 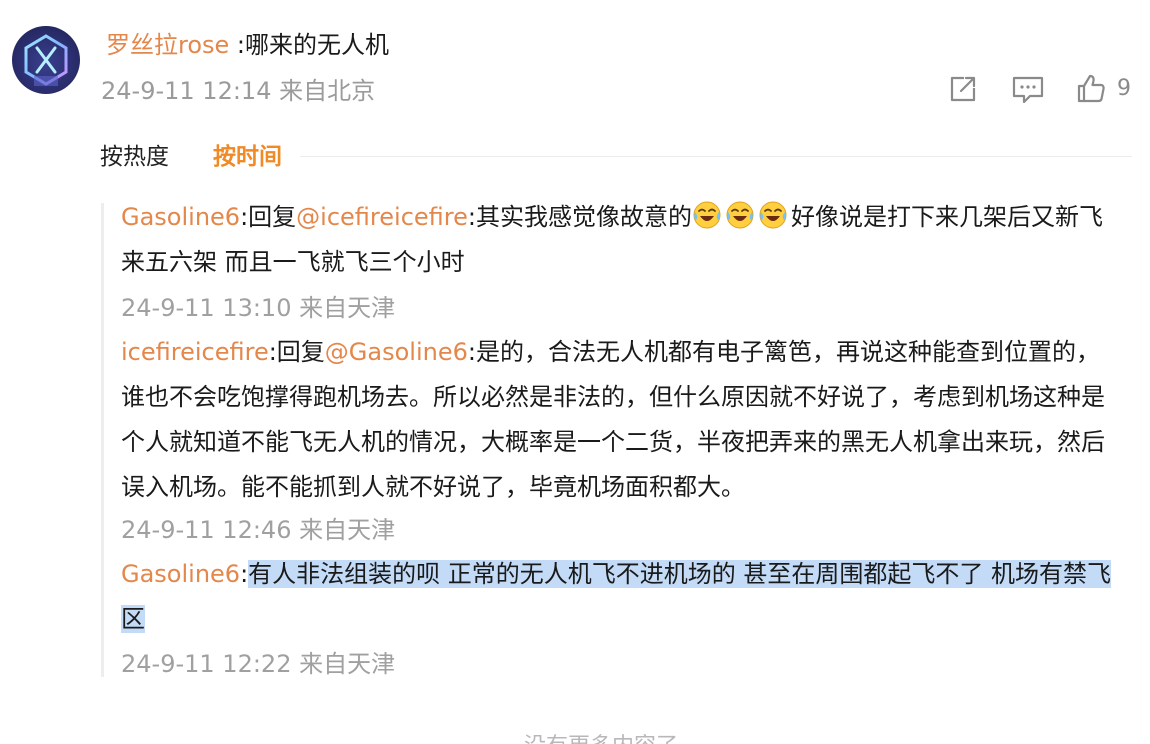 What do you see at coordinates (167, 45) in the screenshot?
I see `comment-username: 罗丝拉rose` at bounding box center [167, 45].